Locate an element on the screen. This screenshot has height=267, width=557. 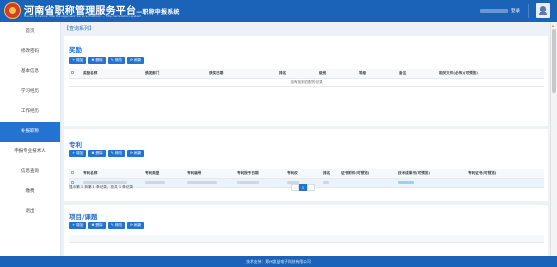
pager-page-1: 1 is located at coordinates (303, 187).